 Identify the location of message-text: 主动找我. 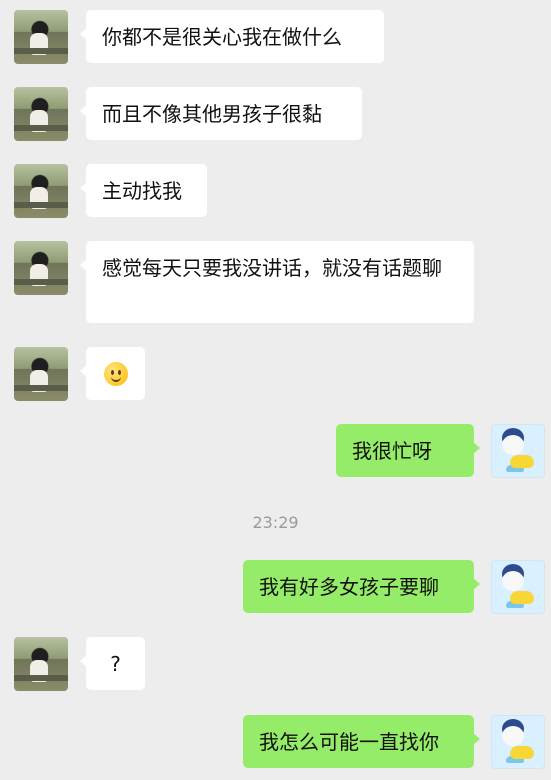
(142, 191).